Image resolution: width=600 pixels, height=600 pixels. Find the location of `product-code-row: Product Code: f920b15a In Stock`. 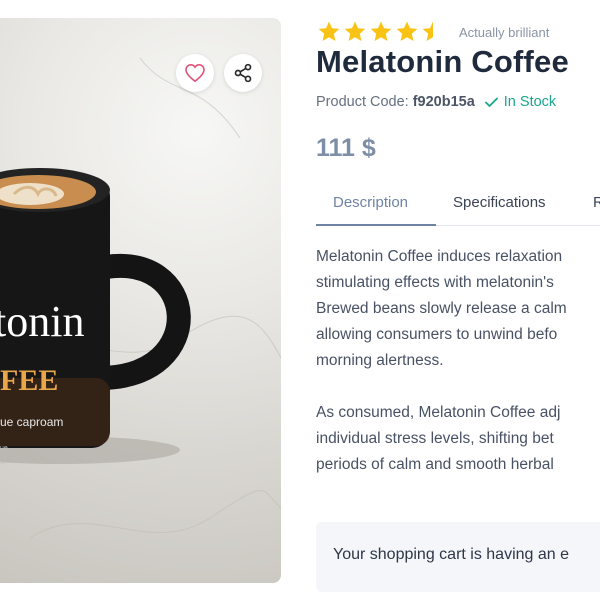

product-code-row: Product Code: f920b15a In Stock is located at coordinates (436, 102).